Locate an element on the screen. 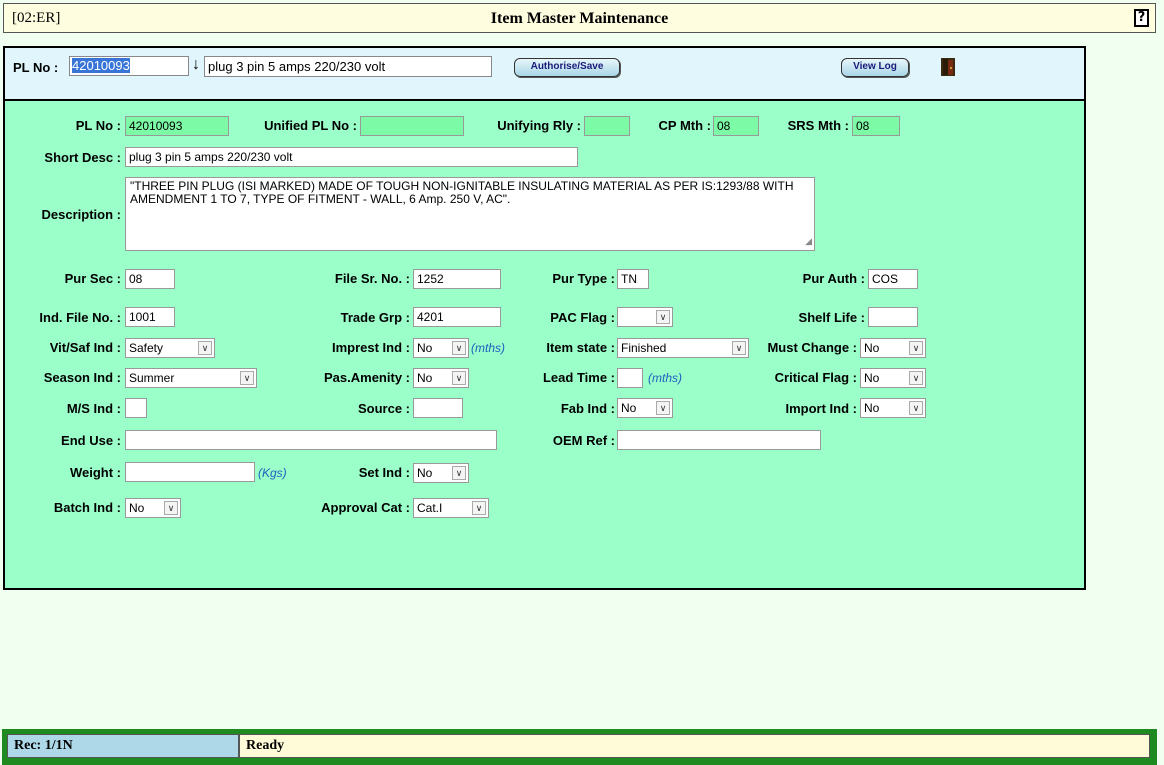  exit-door-icon is located at coordinates (948, 67).